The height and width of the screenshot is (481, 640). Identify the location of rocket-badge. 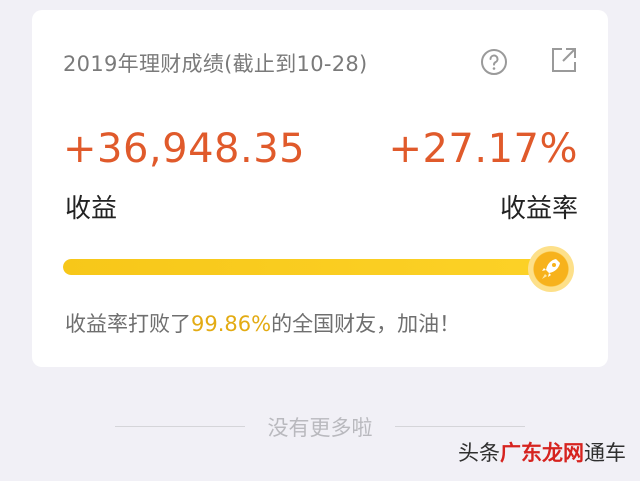
(551, 269).